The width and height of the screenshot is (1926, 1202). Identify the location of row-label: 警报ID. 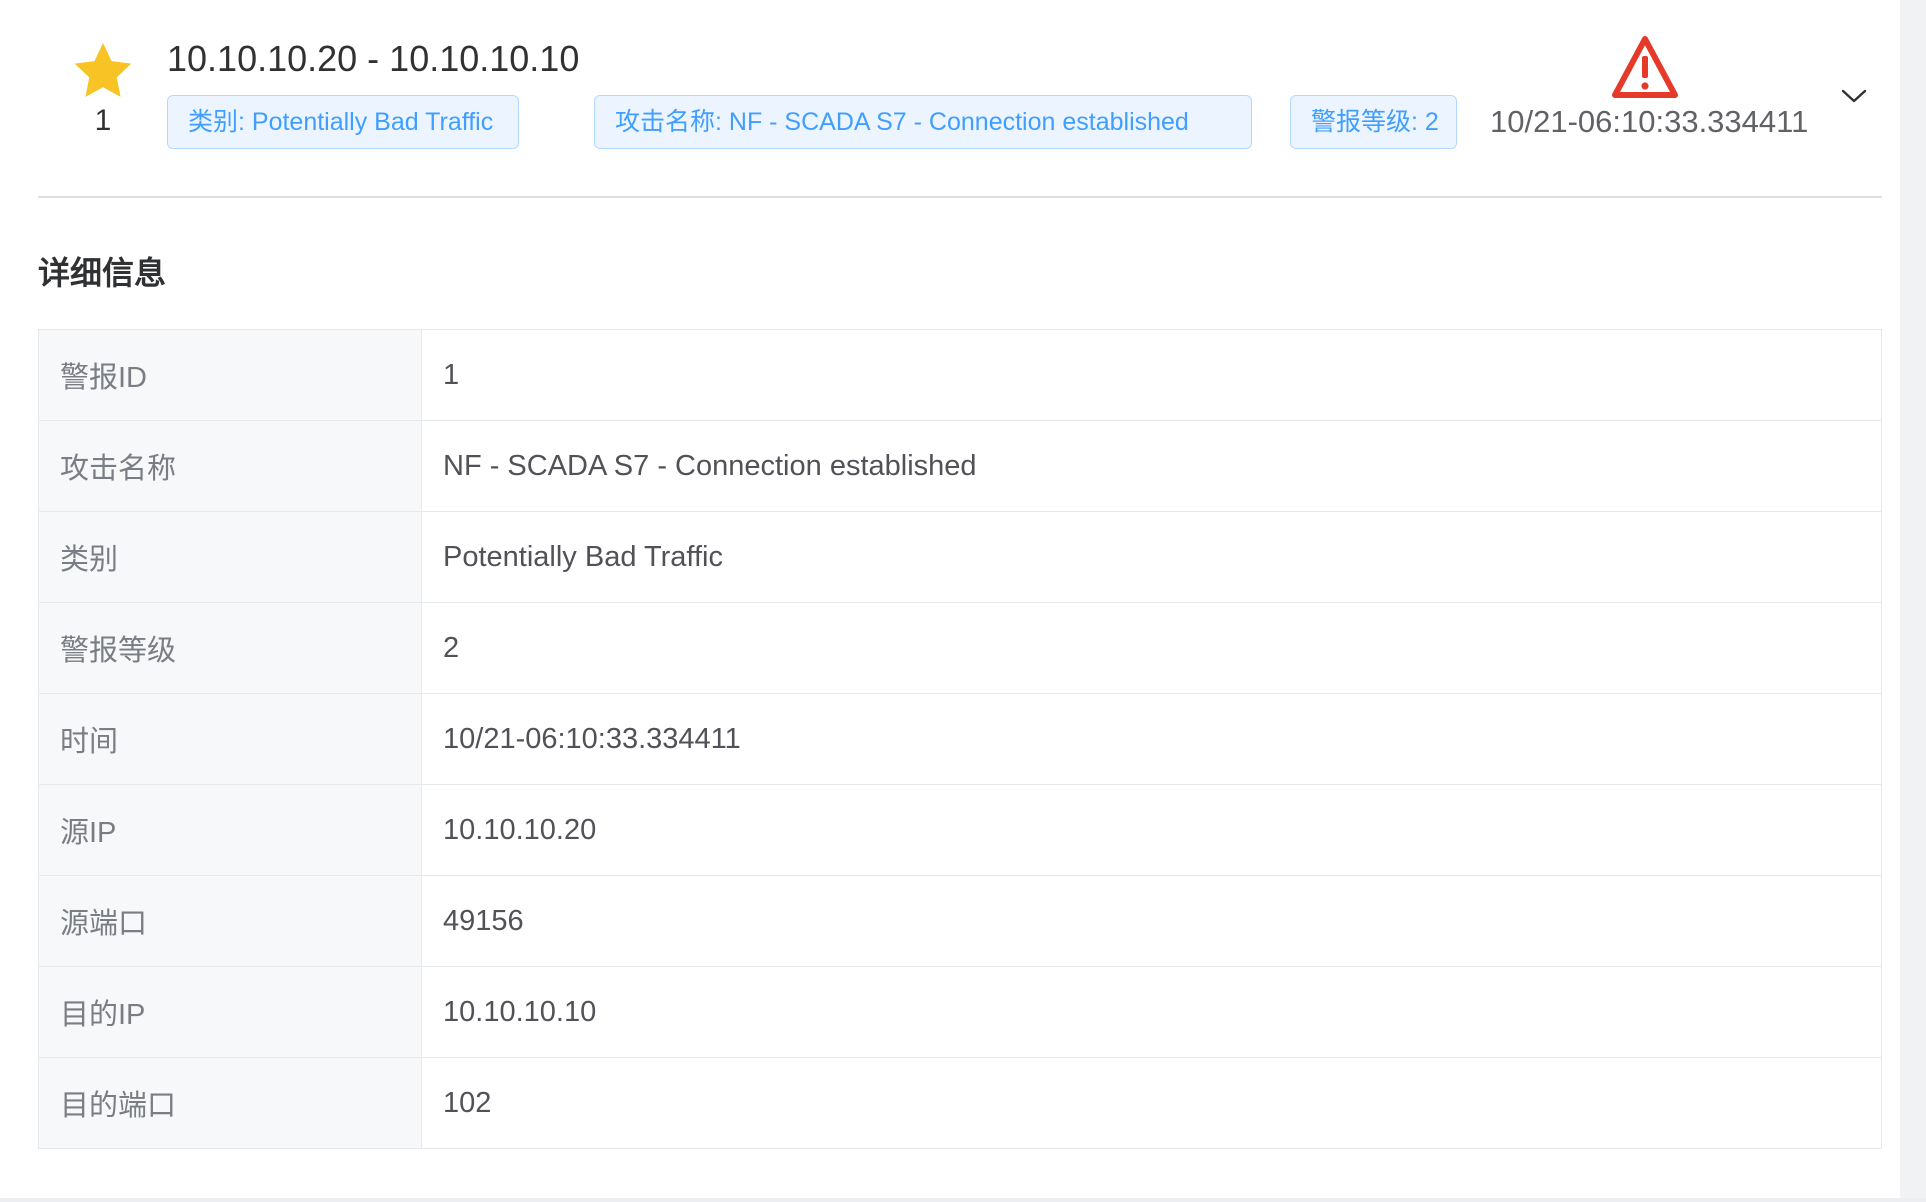
(230, 375).